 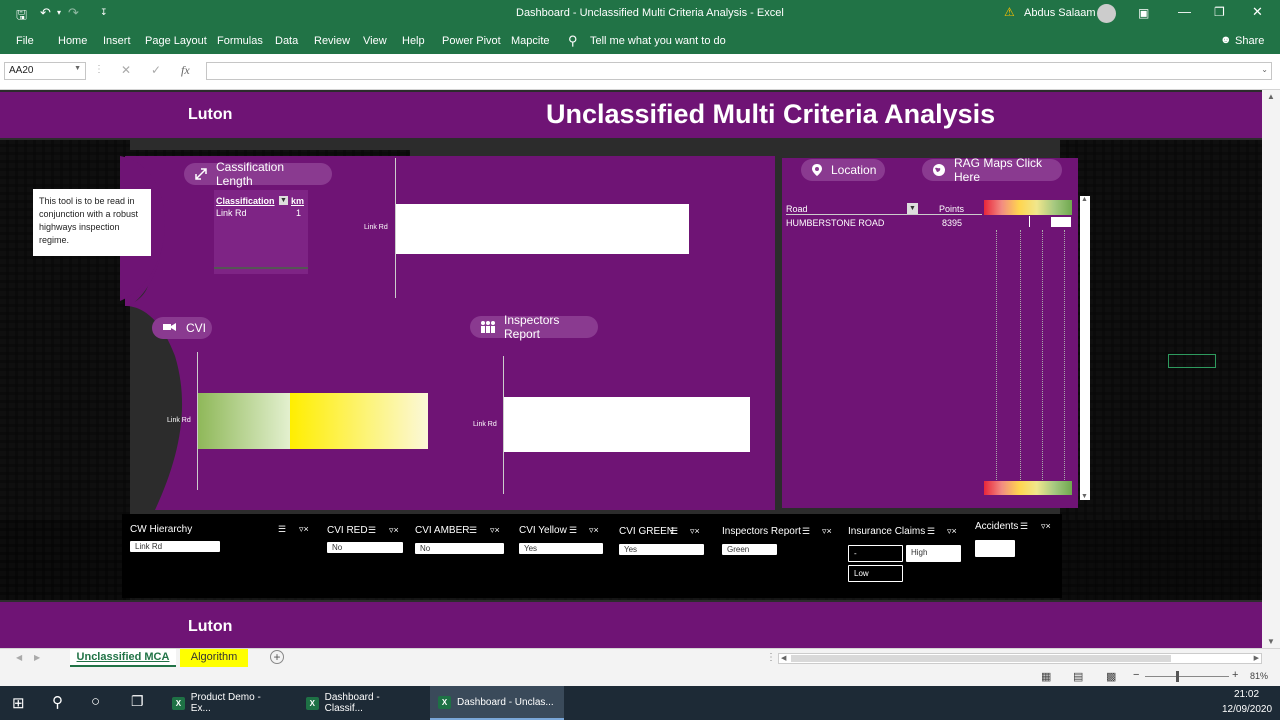 What do you see at coordinates (1219, 12) in the screenshot?
I see `restore-icon: ❐` at bounding box center [1219, 12].